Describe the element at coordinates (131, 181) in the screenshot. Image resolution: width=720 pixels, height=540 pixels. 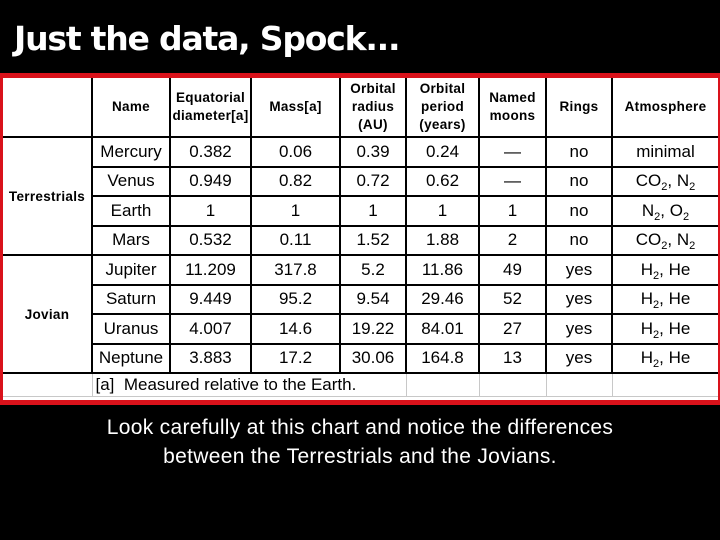
I see `cell-name: Venus` at that location.